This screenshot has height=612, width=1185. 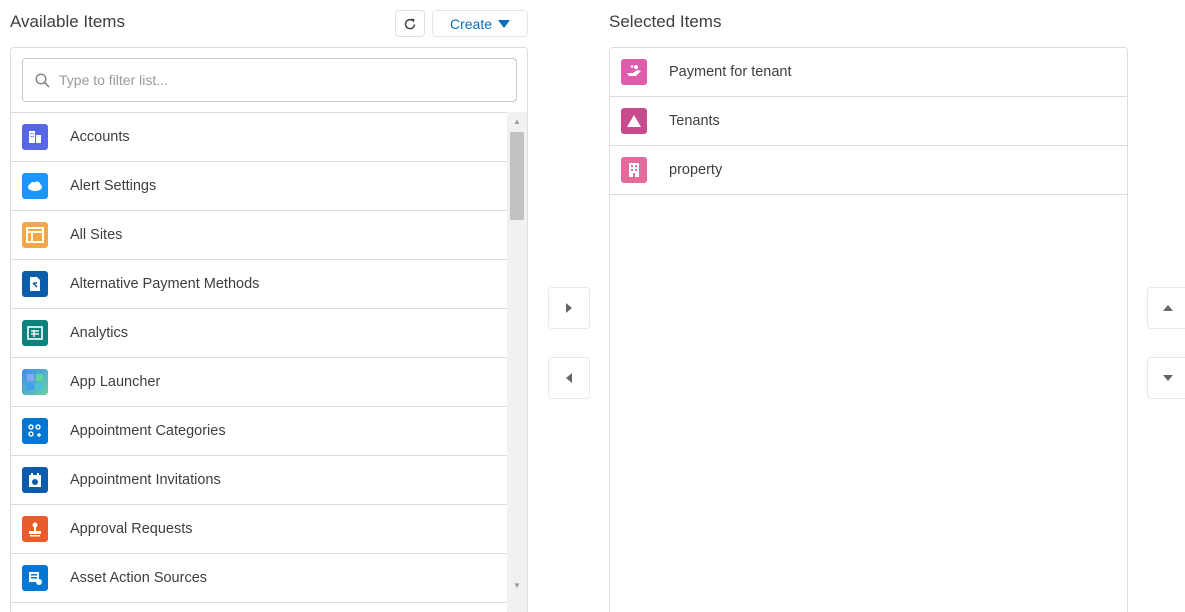 What do you see at coordinates (115, 382) in the screenshot?
I see `list-item-label: App Launcher` at bounding box center [115, 382].